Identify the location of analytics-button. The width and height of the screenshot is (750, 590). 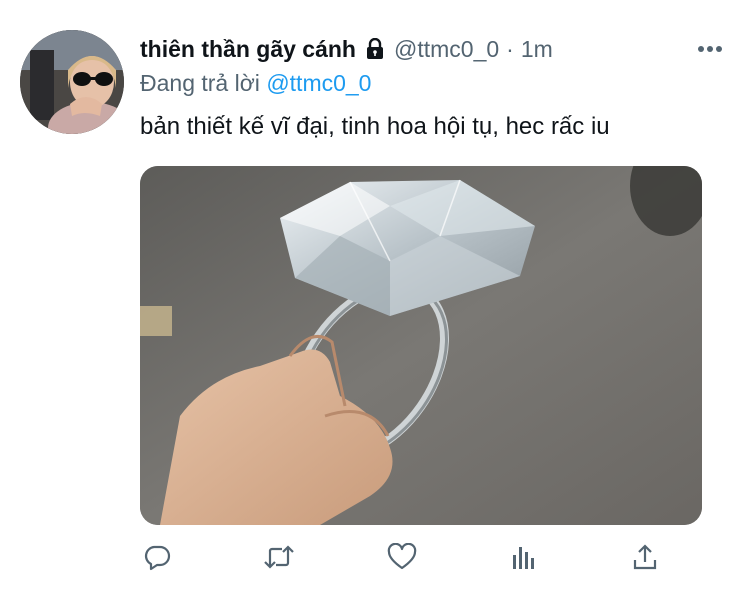
(524, 559).